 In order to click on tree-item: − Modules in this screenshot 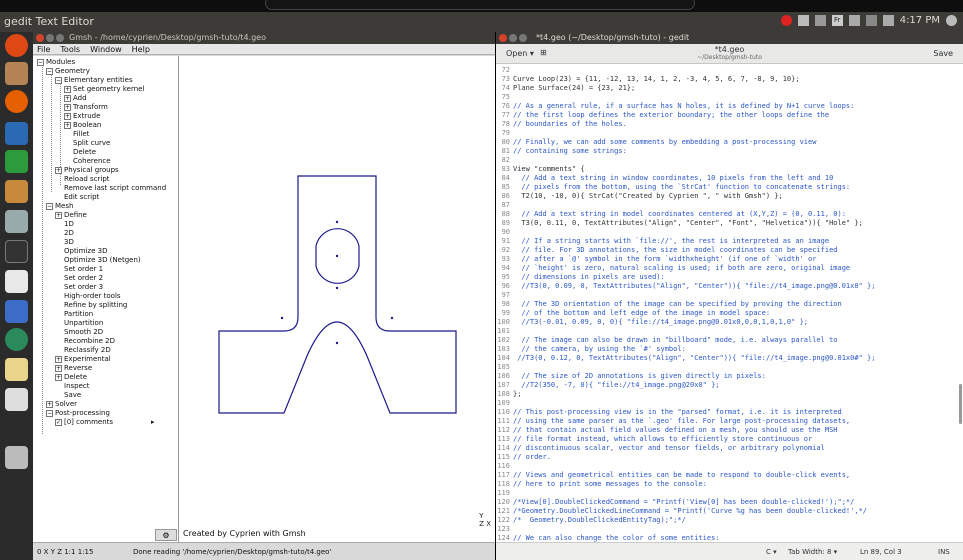, I will do `click(56, 62)`.